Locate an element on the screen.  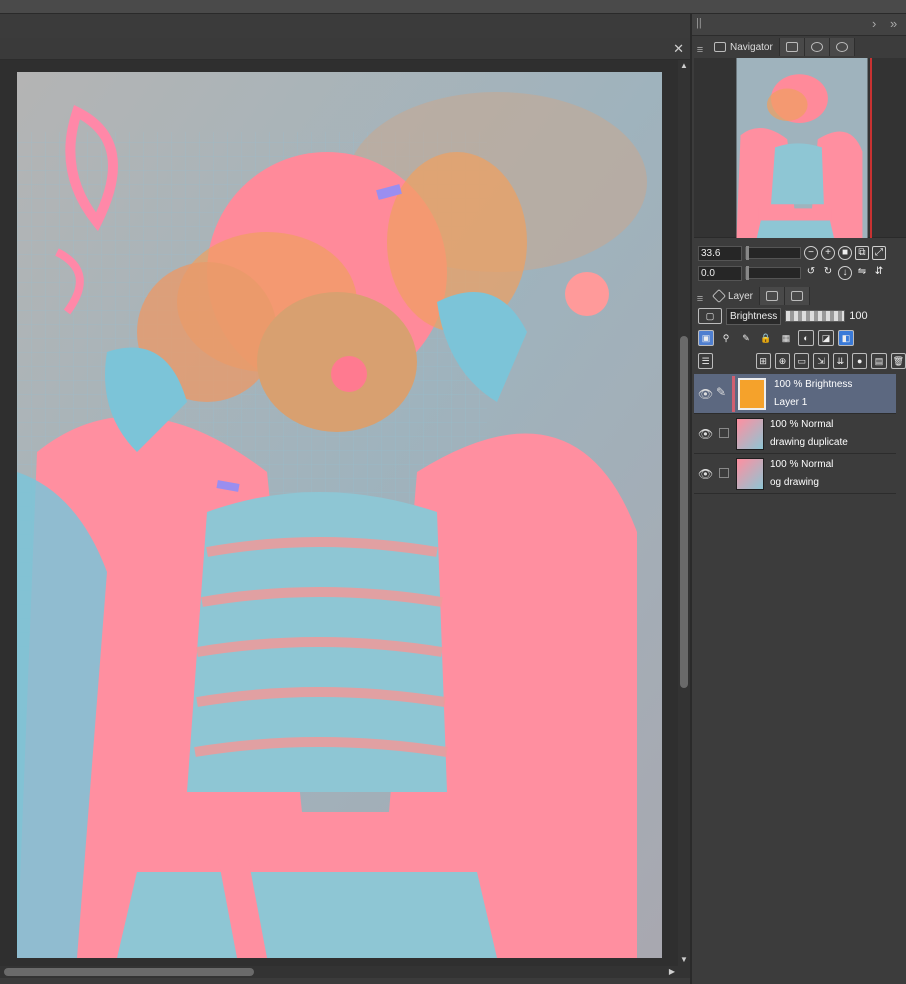
navigator-tabs: ≡ Navigator is located at coordinates (799, 46).